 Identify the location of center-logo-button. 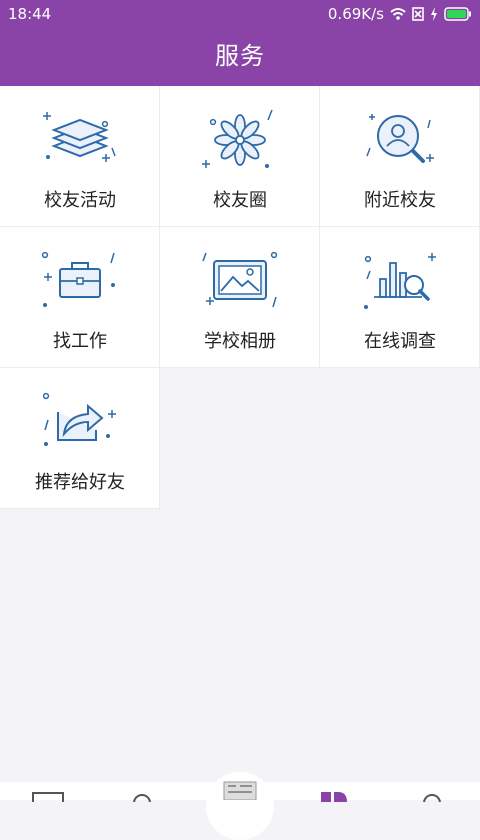
(240, 806).